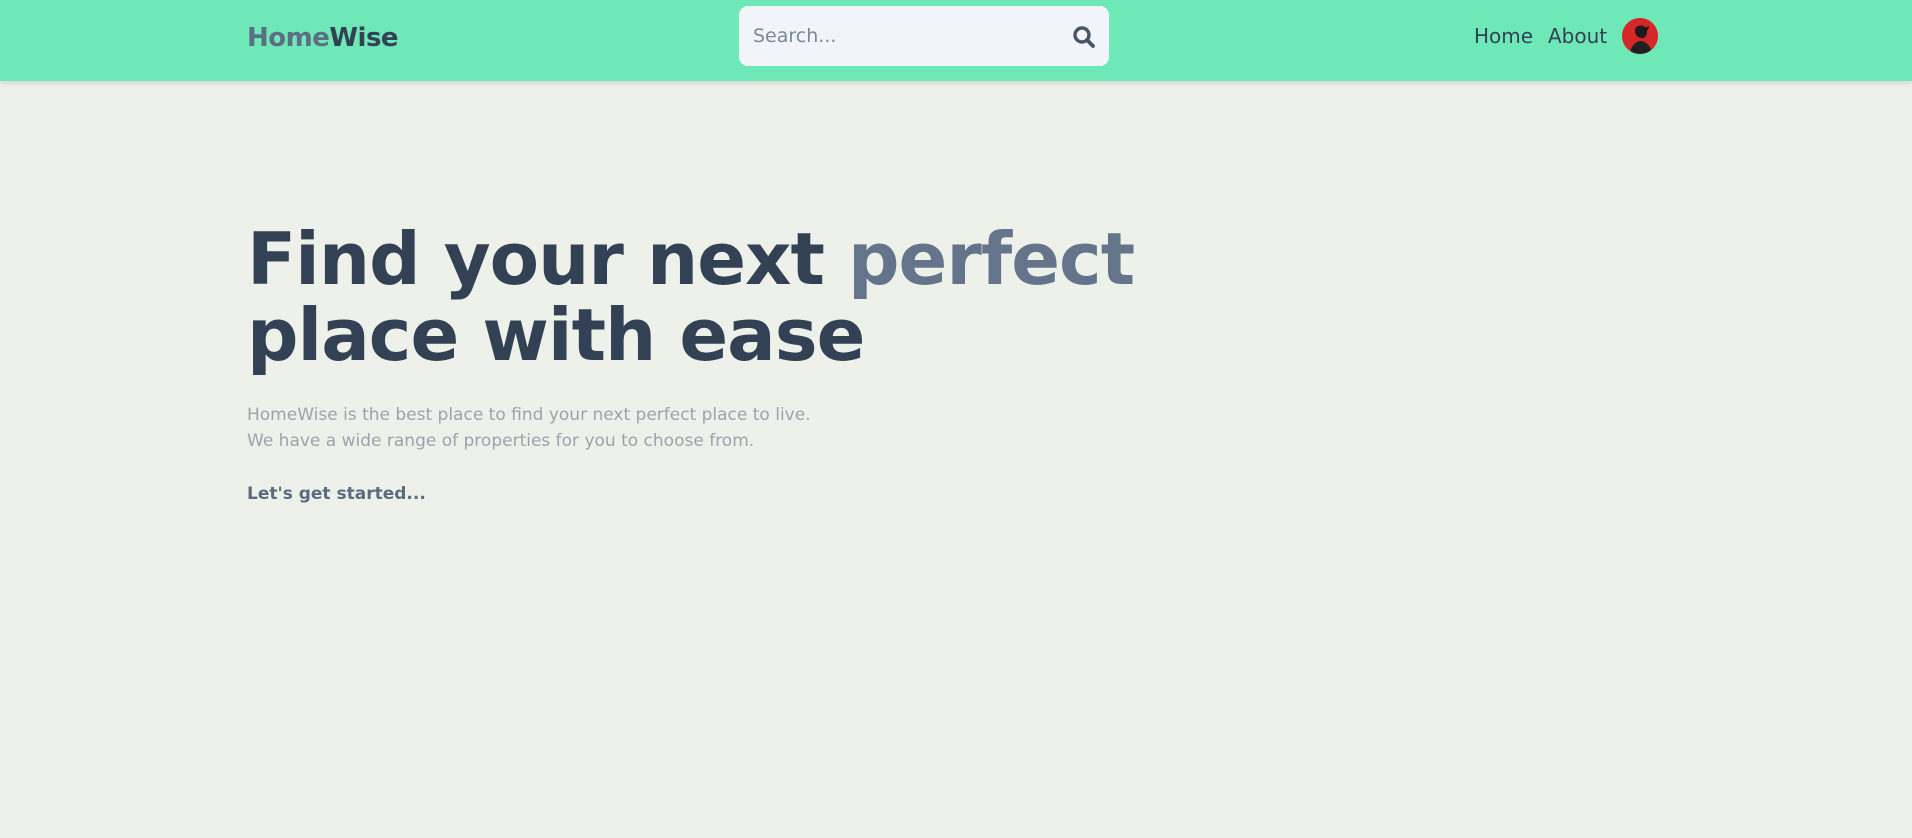 Image resolution: width=1912 pixels, height=838 pixels. I want to click on search-input, so click(903, 36).